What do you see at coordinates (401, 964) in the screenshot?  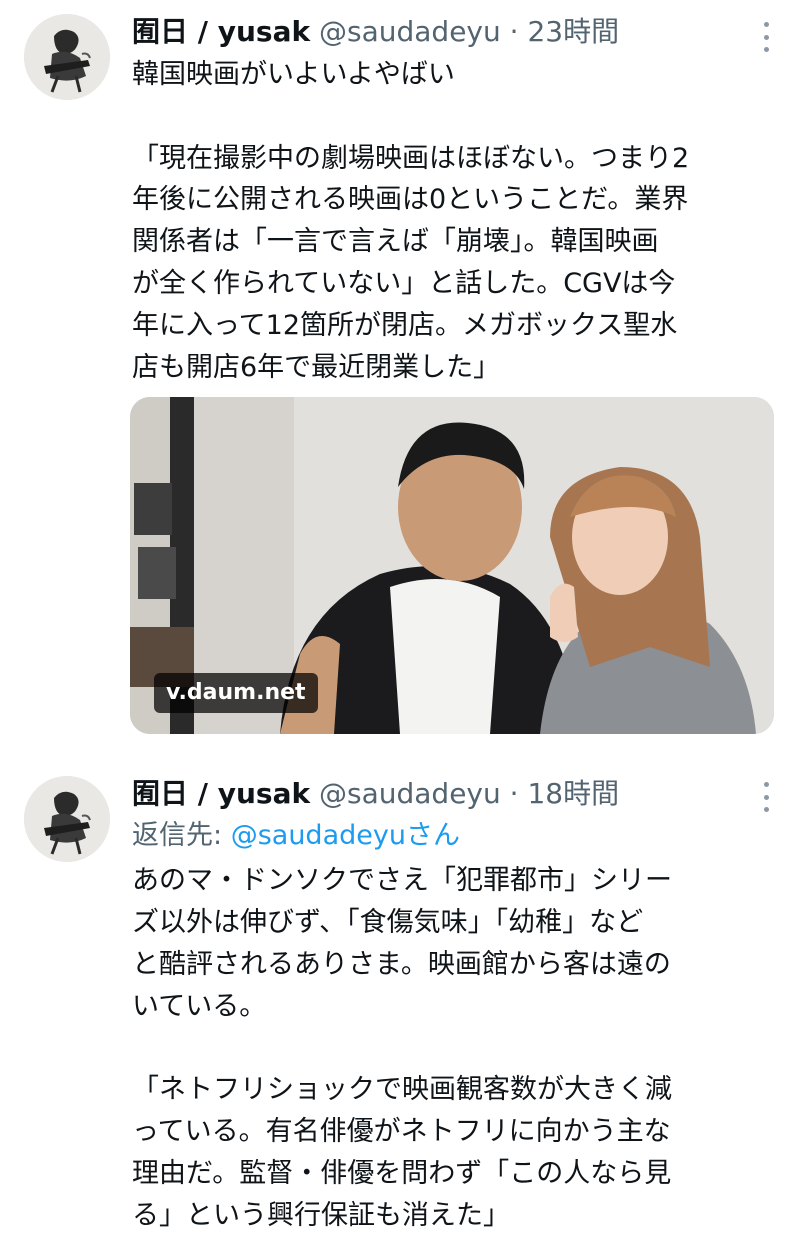 I see `tweet-text-line: と酷評されるありさま。映画館から客は遠の` at bounding box center [401, 964].